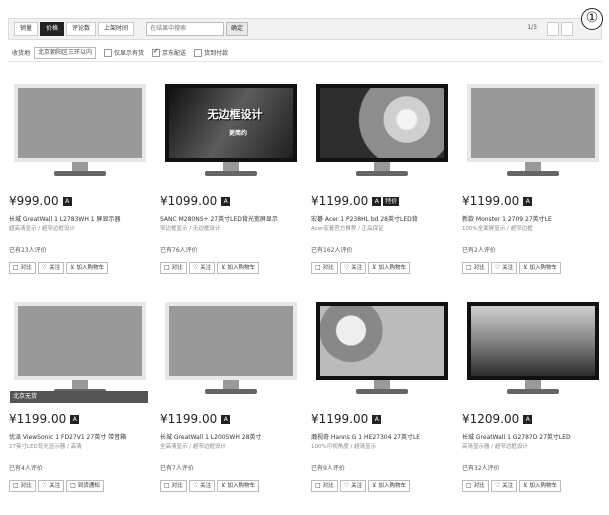 The height and width of the screenshot is (515, 609). Describe the element at coordinates (80, 437) in the screenshot. I see `product-title: 优派 ViewSonic 1 FD27V1 27英寸 带音箱` at that location.